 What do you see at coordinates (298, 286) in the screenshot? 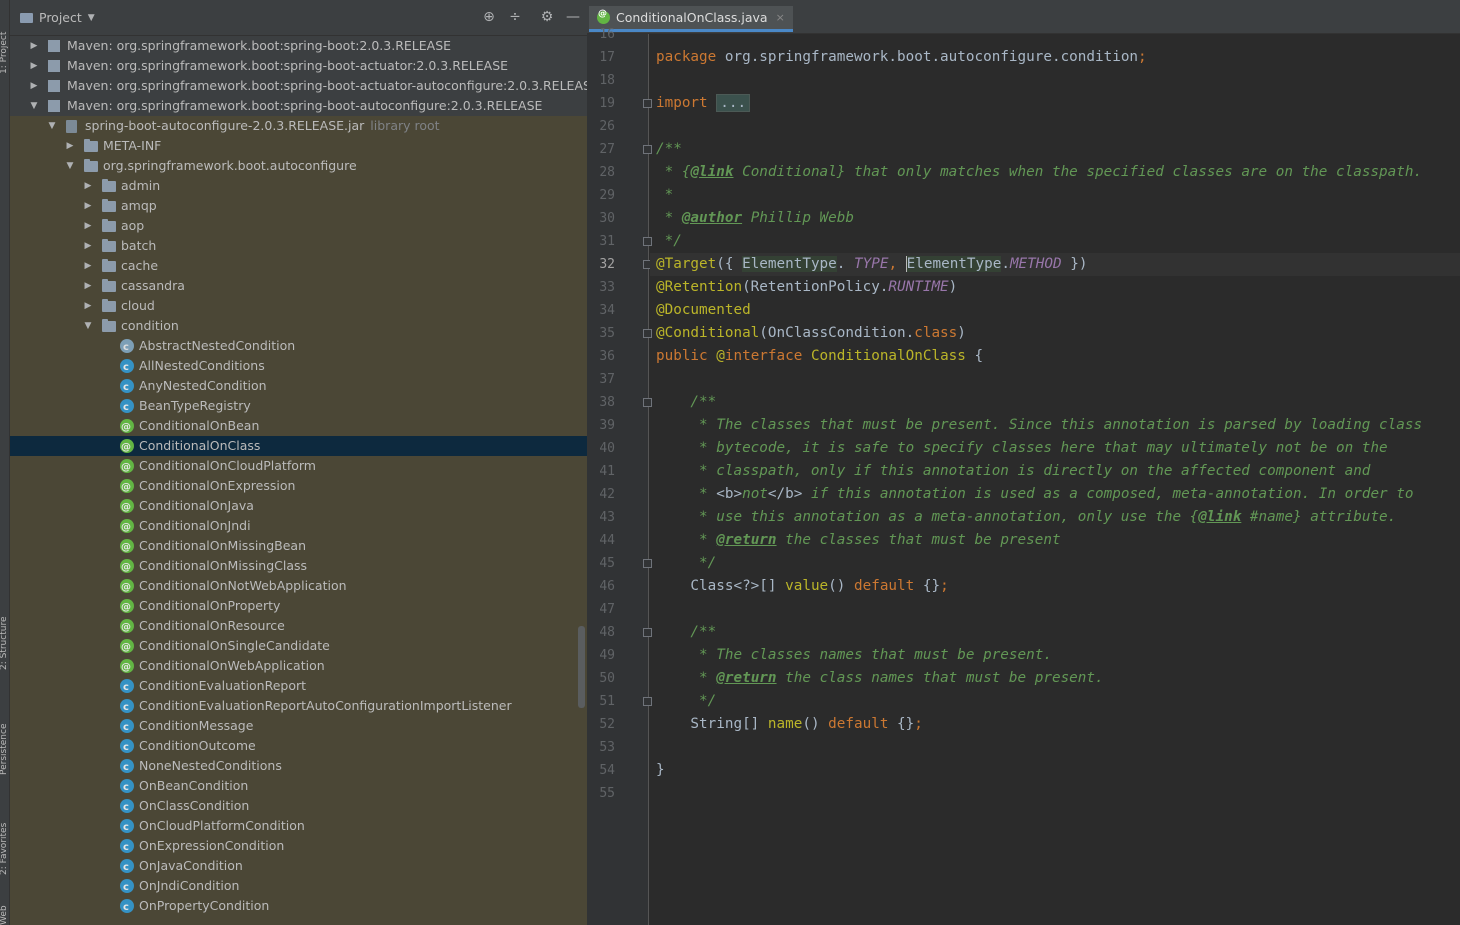
I see `tree-row: ▶ cassandra` at bounding box center [298, 286].